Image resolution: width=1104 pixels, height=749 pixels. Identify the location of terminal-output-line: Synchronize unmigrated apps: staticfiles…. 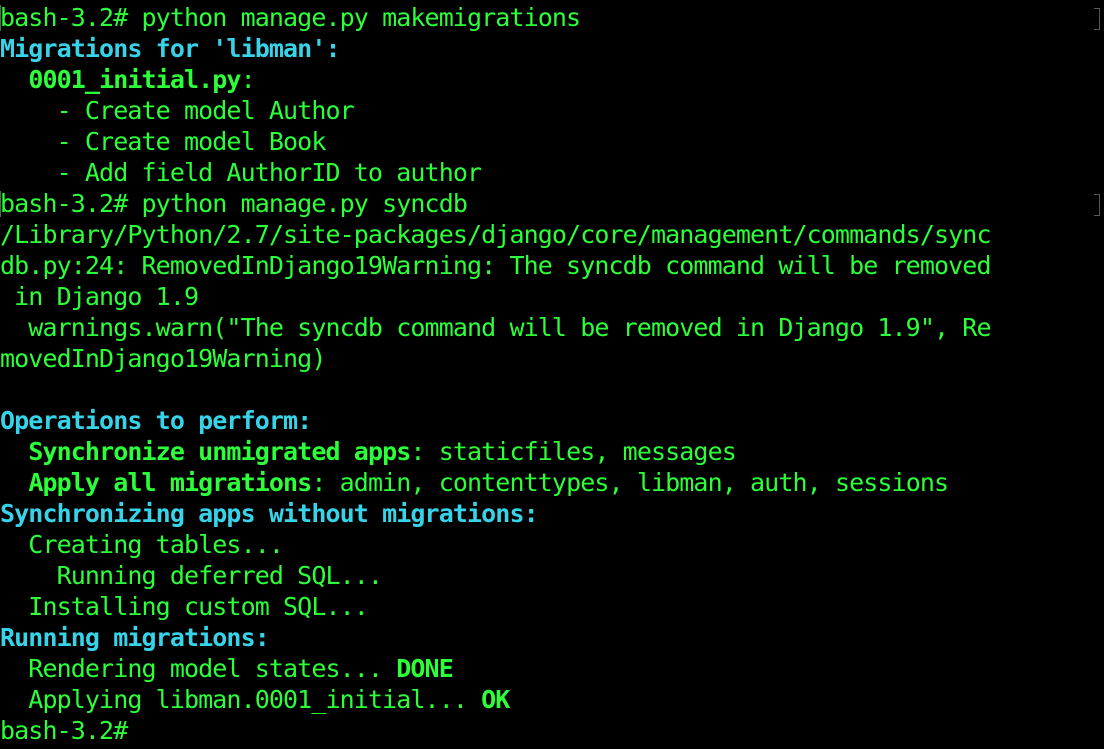
(552, 451).